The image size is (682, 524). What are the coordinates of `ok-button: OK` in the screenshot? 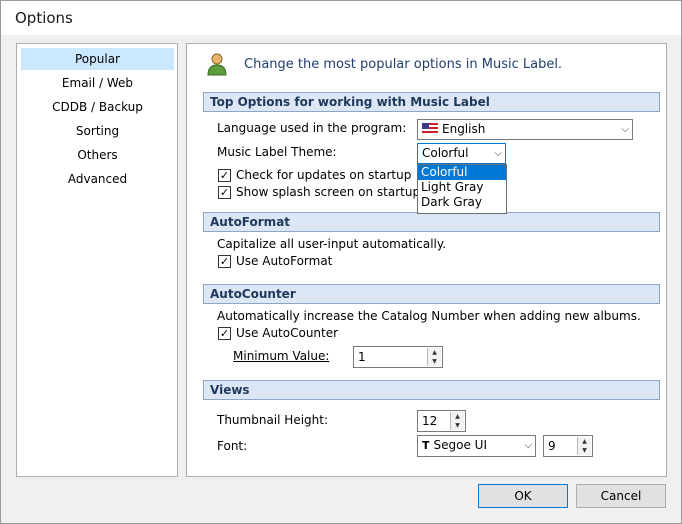 It's located at (523, 496).